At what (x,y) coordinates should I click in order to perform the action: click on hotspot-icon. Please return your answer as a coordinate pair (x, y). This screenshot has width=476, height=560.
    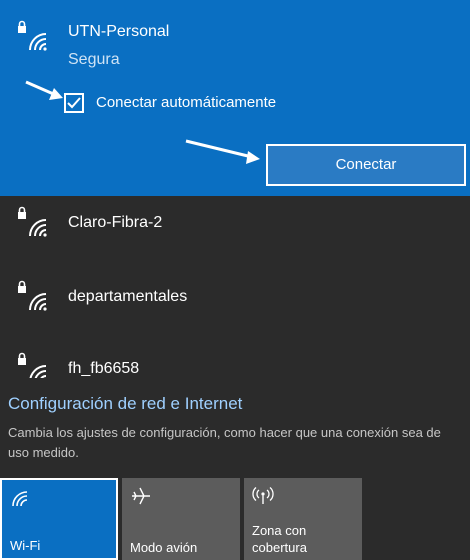
    Looking at the image, I should click on (263, 495).